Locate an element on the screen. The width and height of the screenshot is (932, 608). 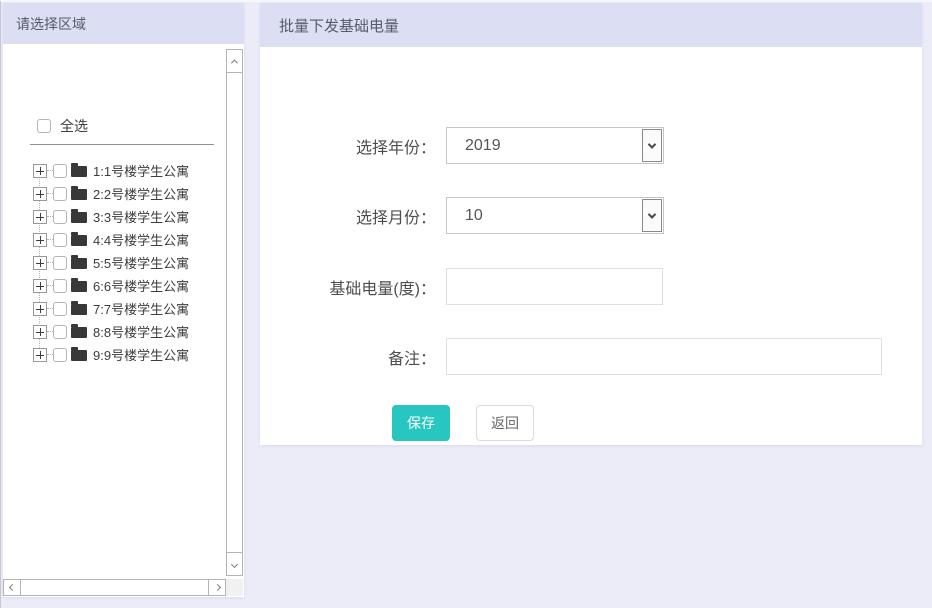
tree-item-label: 4:4号楼学生公寓 is located at coordinates (141, 239).